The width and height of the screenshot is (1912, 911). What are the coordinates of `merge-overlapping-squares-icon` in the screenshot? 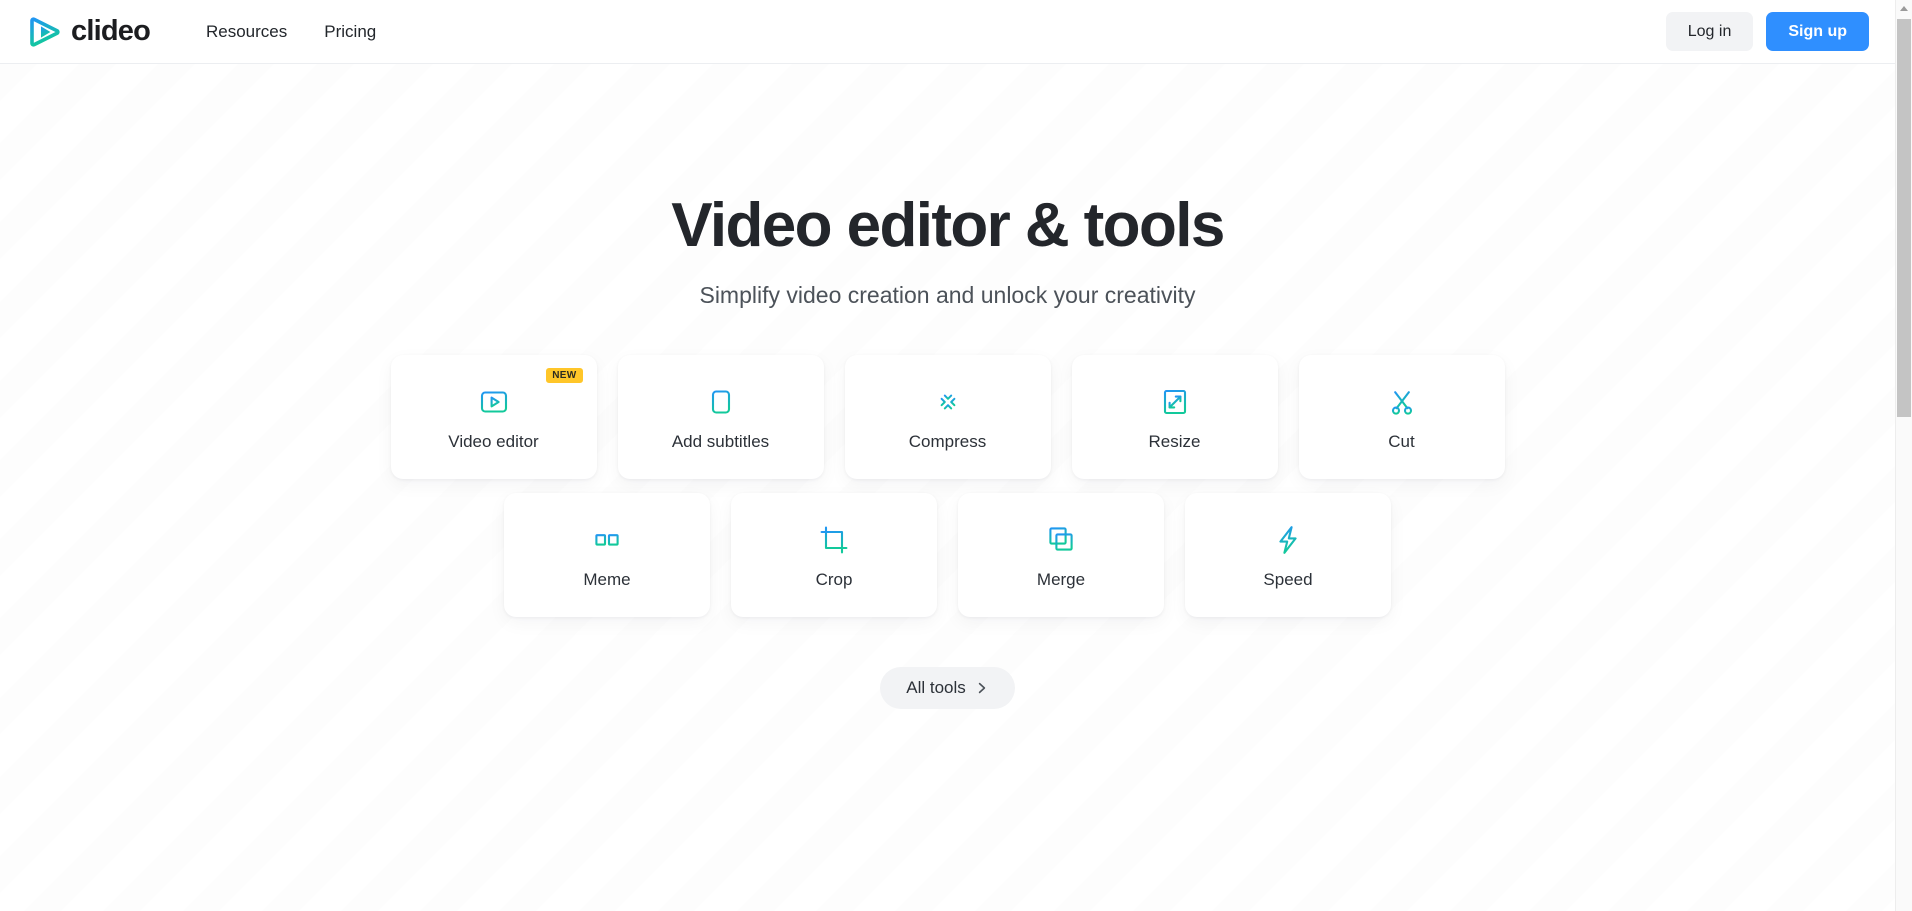 It's located at (1061, 539).